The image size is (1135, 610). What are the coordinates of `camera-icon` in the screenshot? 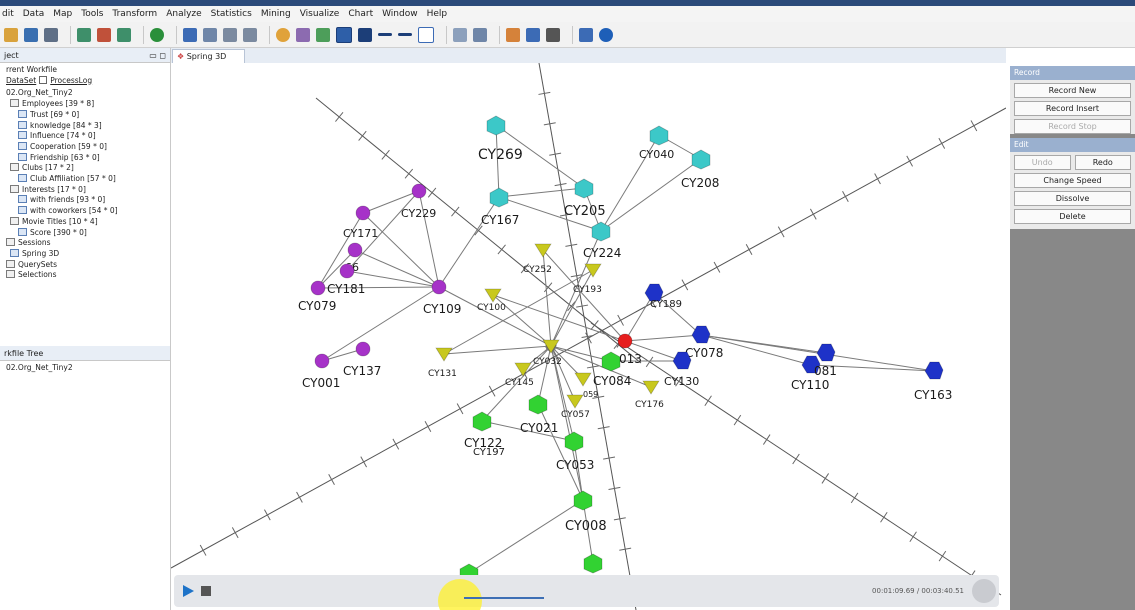 It's located at (553, 34).